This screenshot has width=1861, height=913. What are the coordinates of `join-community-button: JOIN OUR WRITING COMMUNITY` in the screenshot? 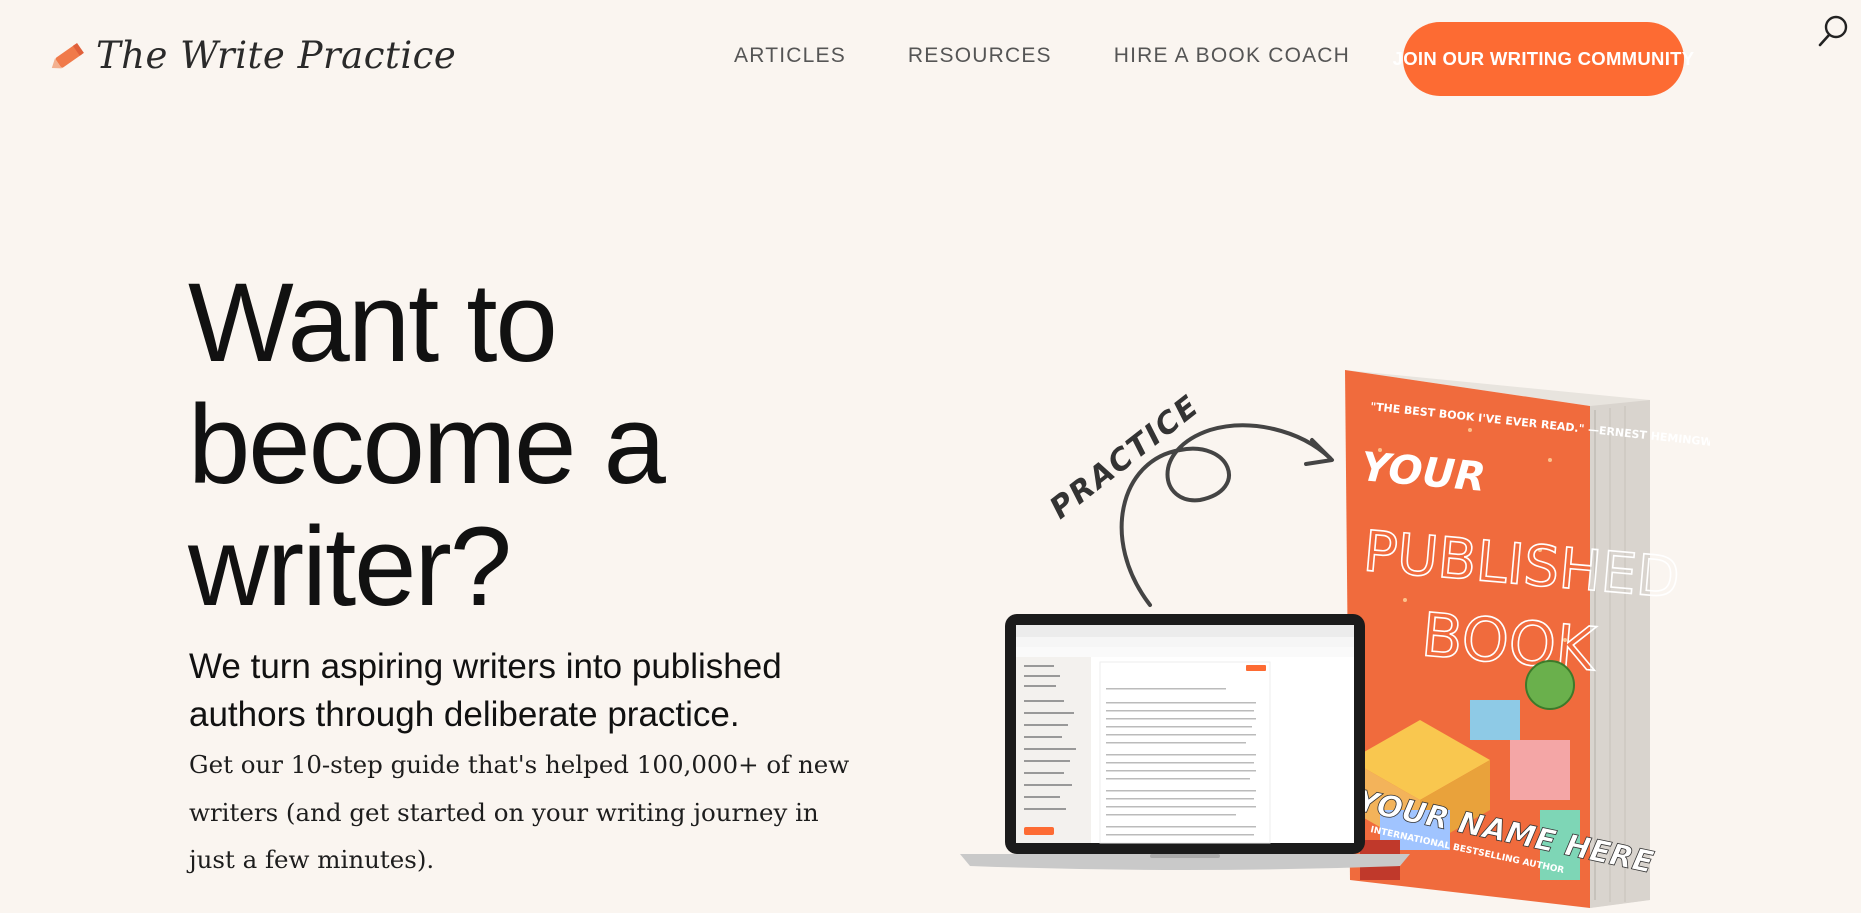 It's located at (1543, 59).